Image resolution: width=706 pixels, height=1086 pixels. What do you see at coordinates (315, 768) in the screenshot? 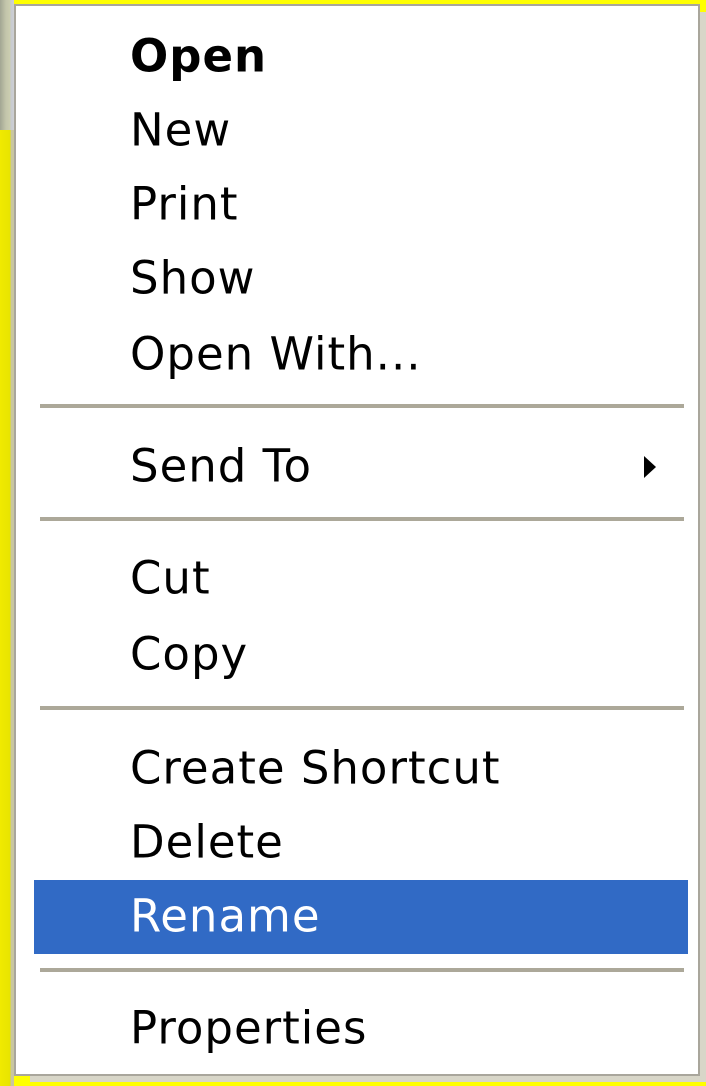
I see `menu-item-label: Create Shortcut` at bounding box center [315, 768].